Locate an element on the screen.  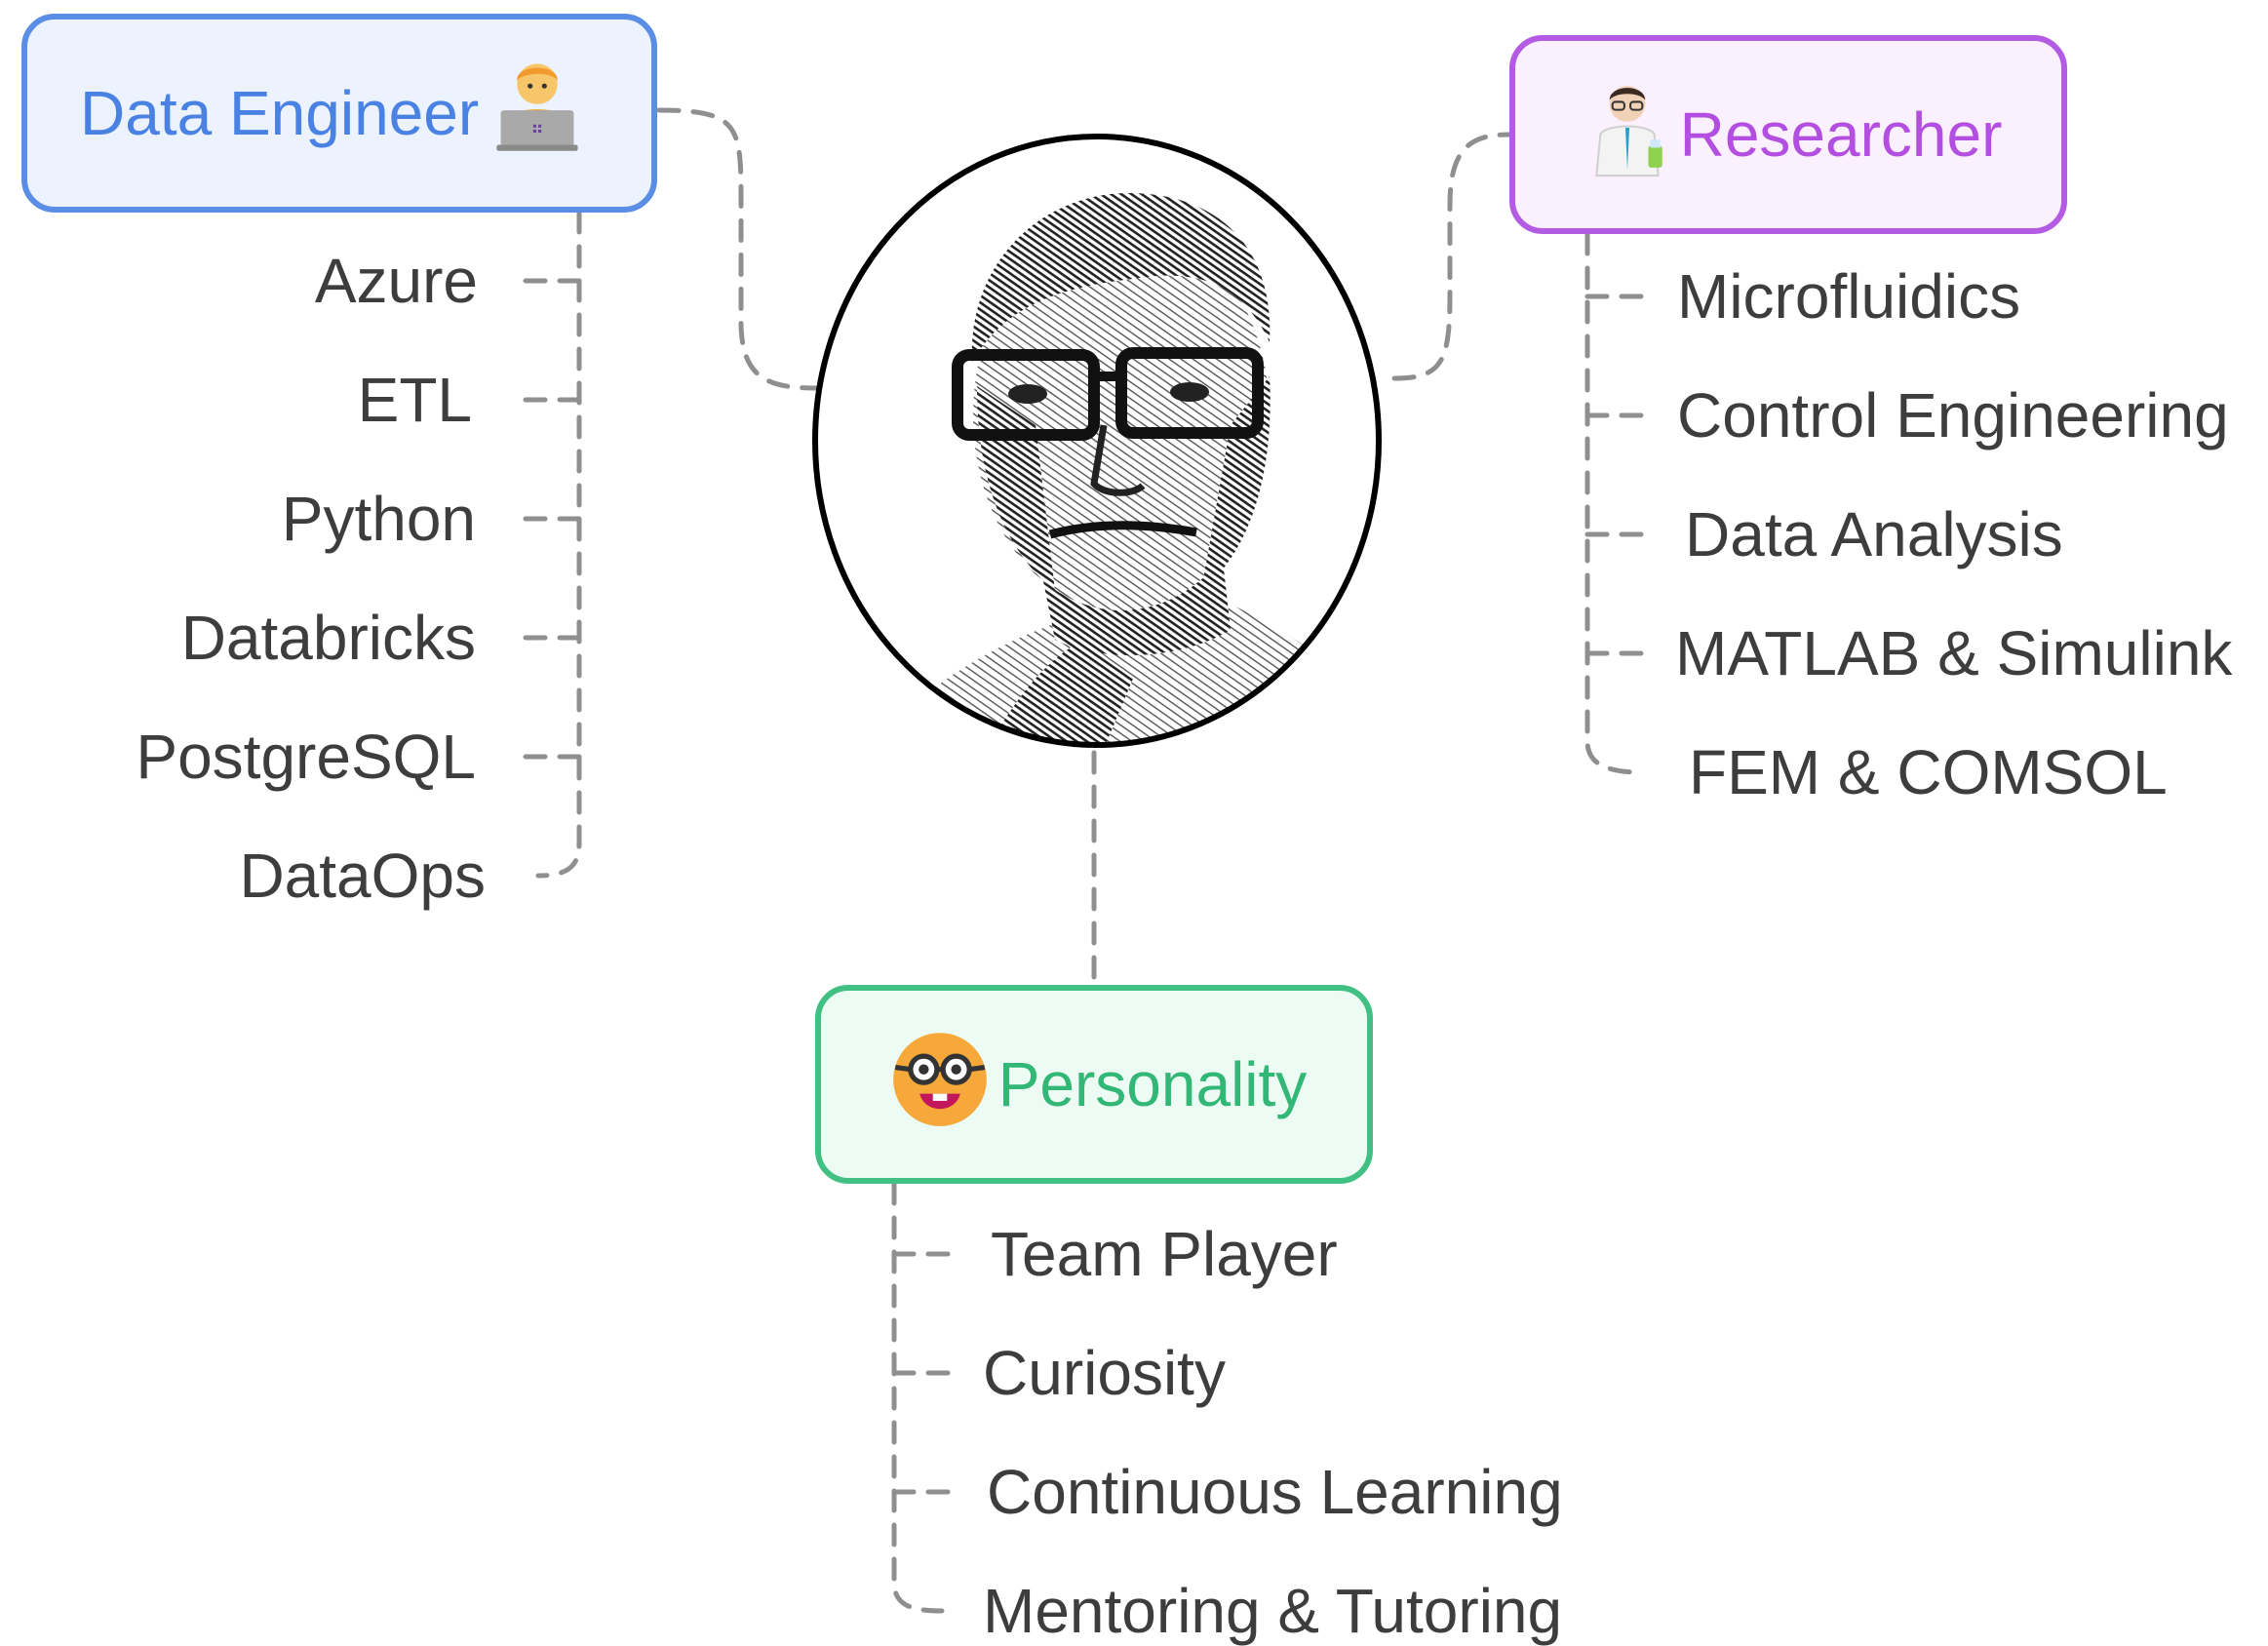
connector-trunk-personality is located at coordinates (918, 1397).